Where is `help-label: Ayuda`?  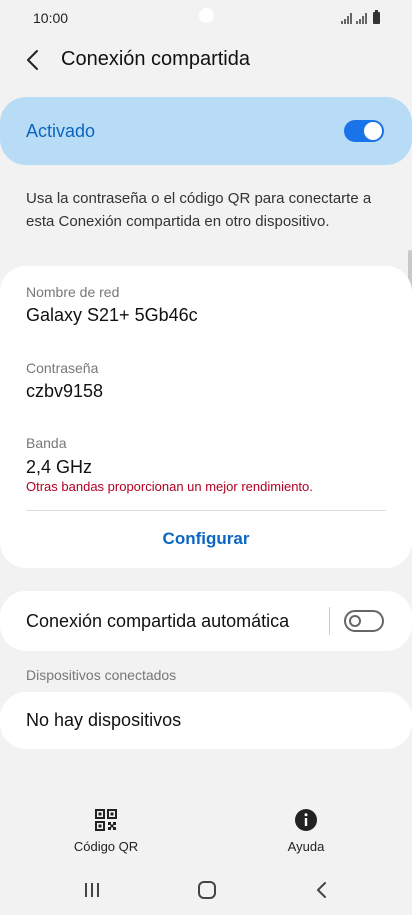 help-label: Ayuda is located at coordinates (306, 846).